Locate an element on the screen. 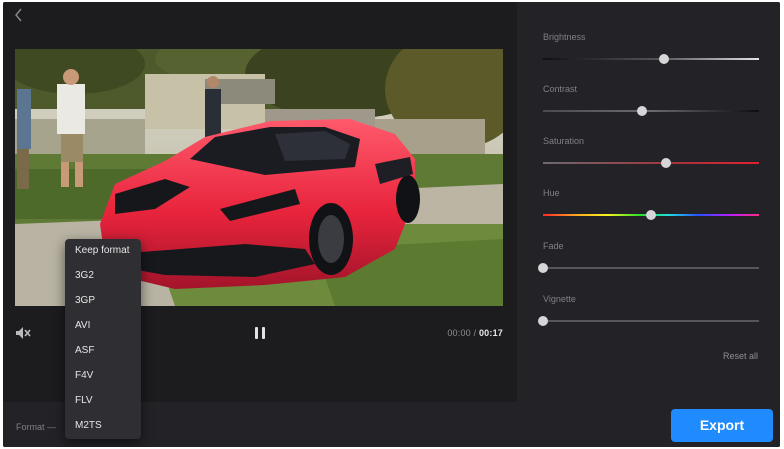 The image size is (784, 449). fade-label: Fade is located at coordinates (553, 246).